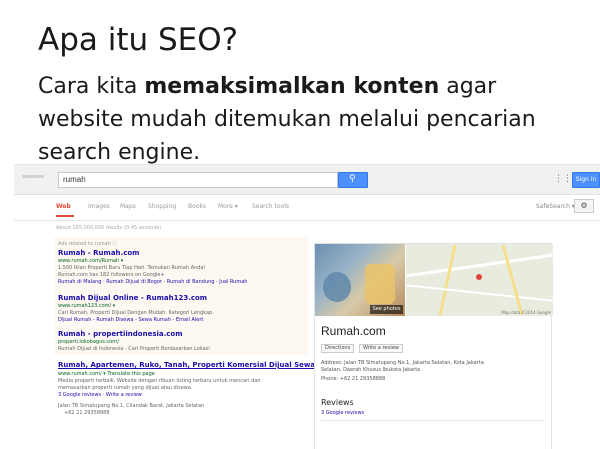  I want to click on tab-search-tools: Search tools, so click(270, 206).